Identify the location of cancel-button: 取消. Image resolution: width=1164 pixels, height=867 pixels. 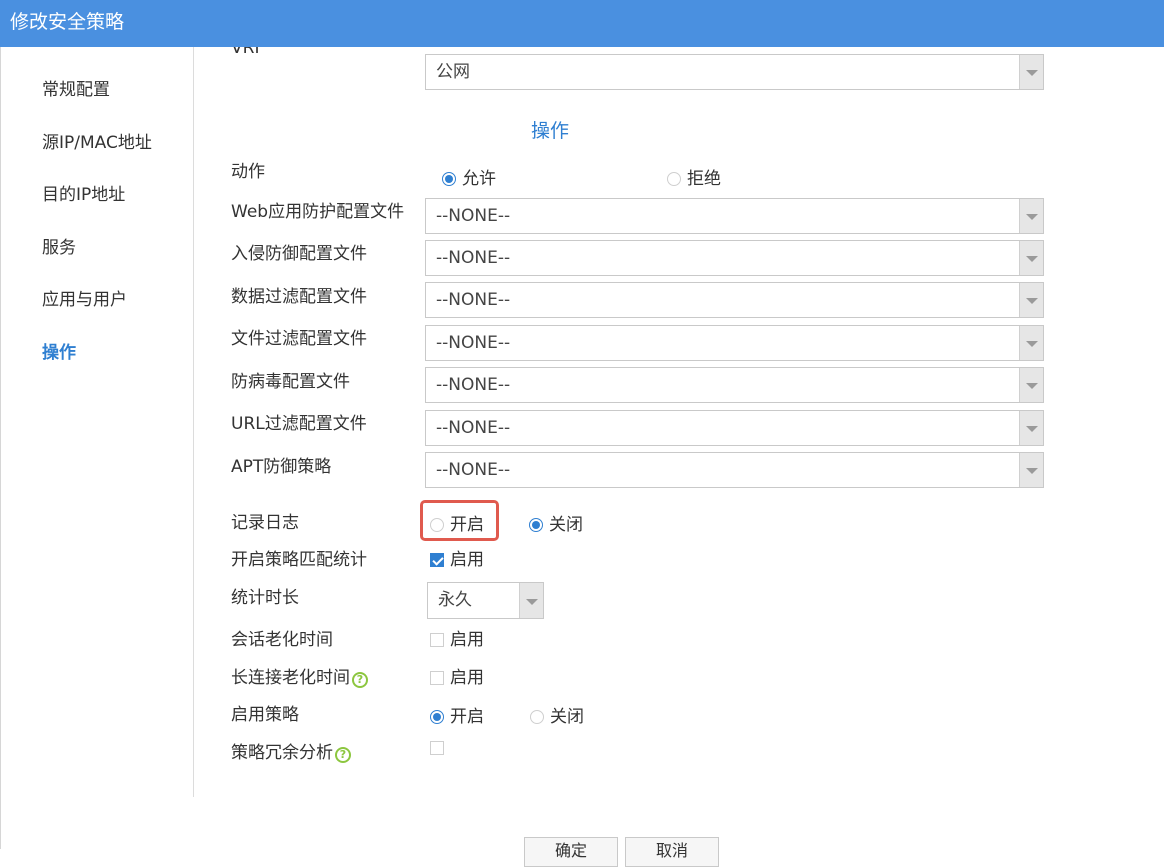
(672, 852).